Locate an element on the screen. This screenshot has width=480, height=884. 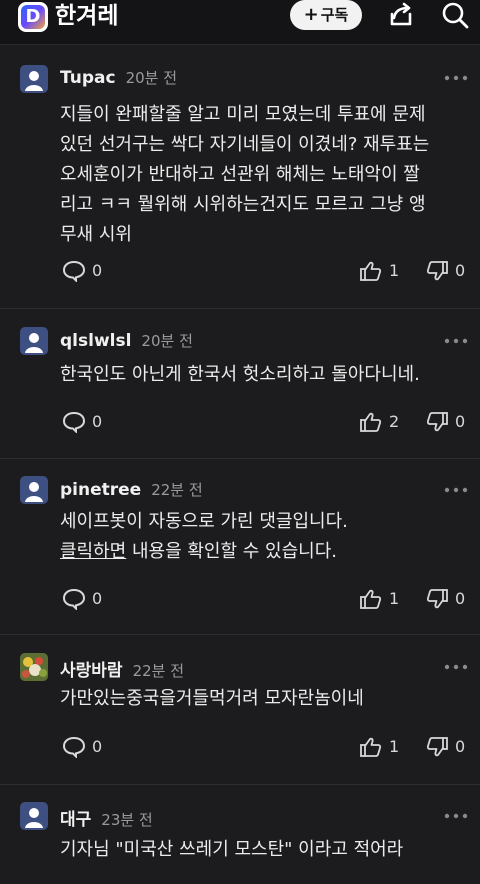
comment-line: 무새 시위 is located at coordinates (96, 234).